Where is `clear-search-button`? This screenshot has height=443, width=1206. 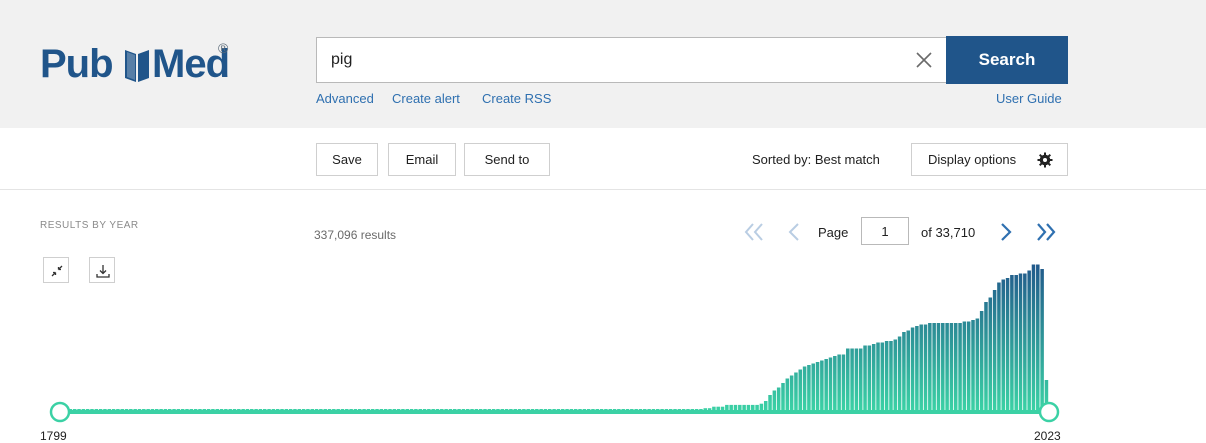 clear-search-button is located at coordinates (924, 60).